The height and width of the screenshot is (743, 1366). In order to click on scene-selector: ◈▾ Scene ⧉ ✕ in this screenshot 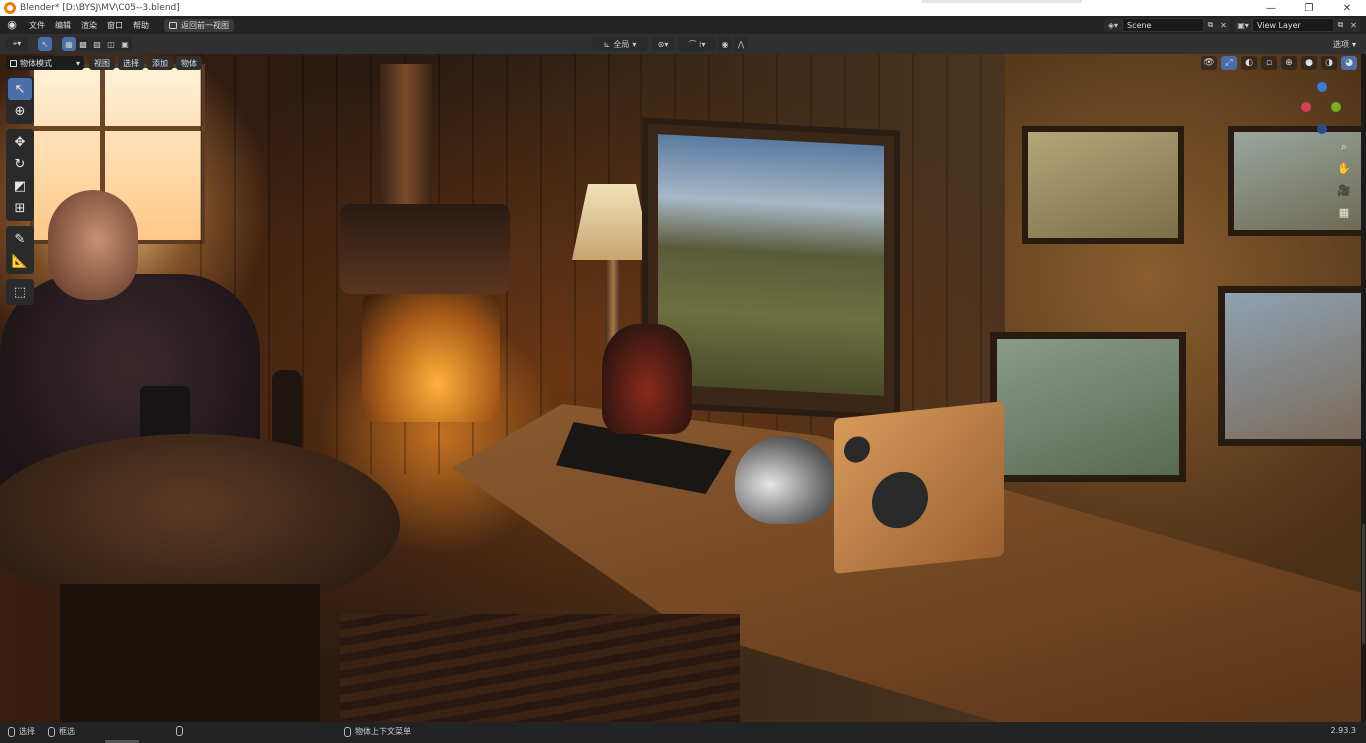, I will do `click(1167, 25)`.